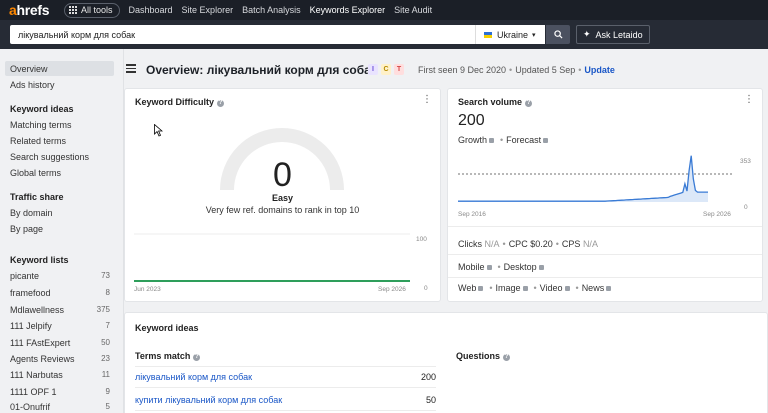 This screenshot has width=768, height=413. What do you see at coordinates (430, 400) in the screenshot?
I see `keyword-volume: 50` at bounding box center [430, 400].